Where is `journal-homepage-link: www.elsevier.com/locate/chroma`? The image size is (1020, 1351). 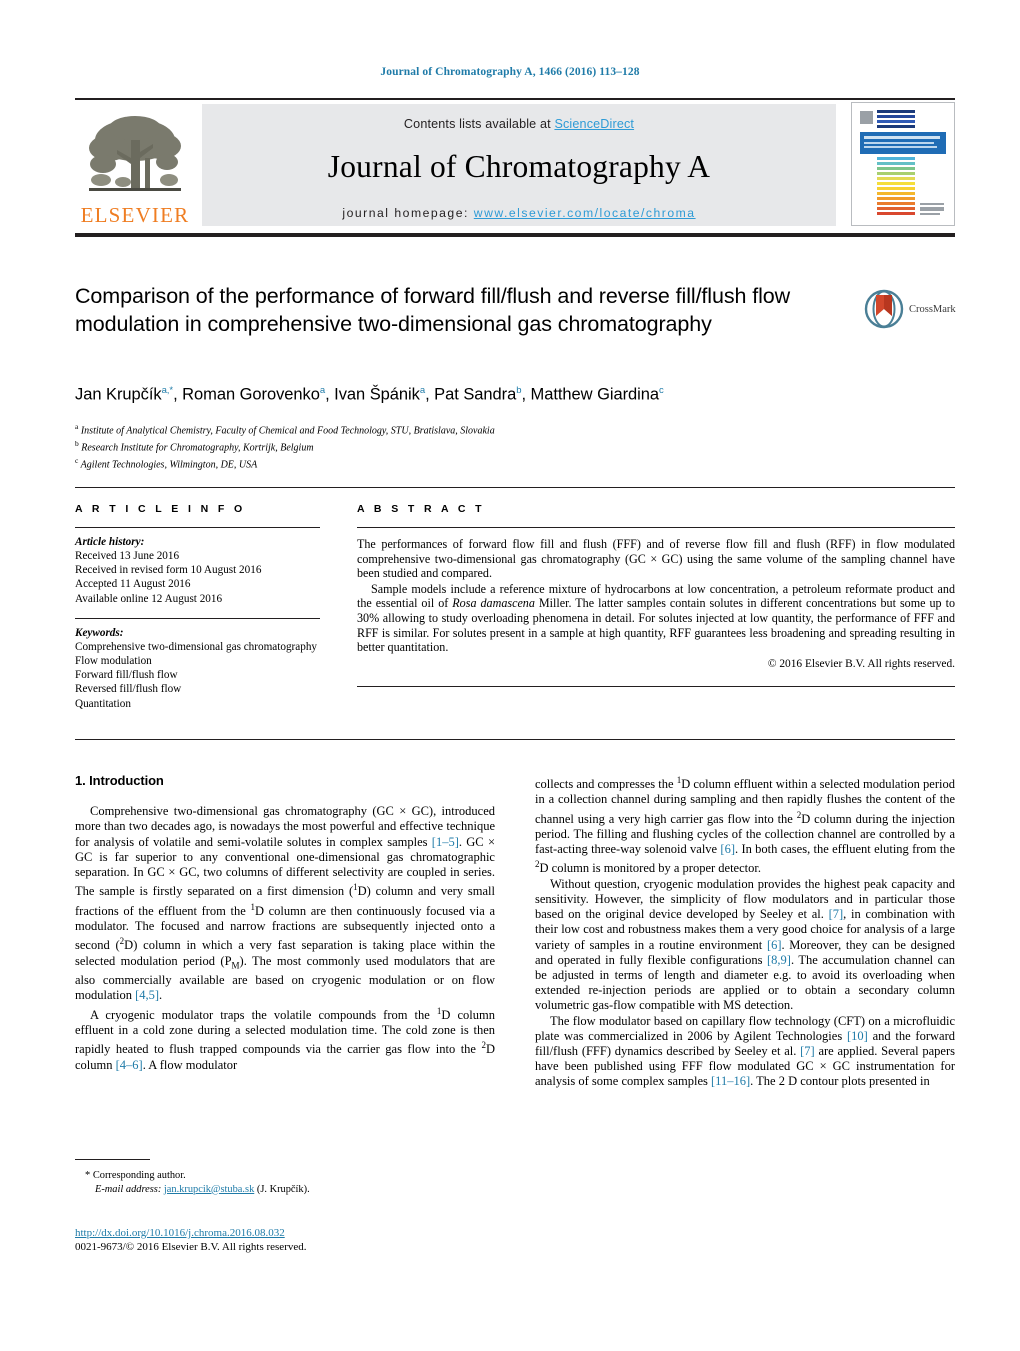
journal-homepage-link: www.elsevier.com/locate/chroma is located at coordinates (585, 213).